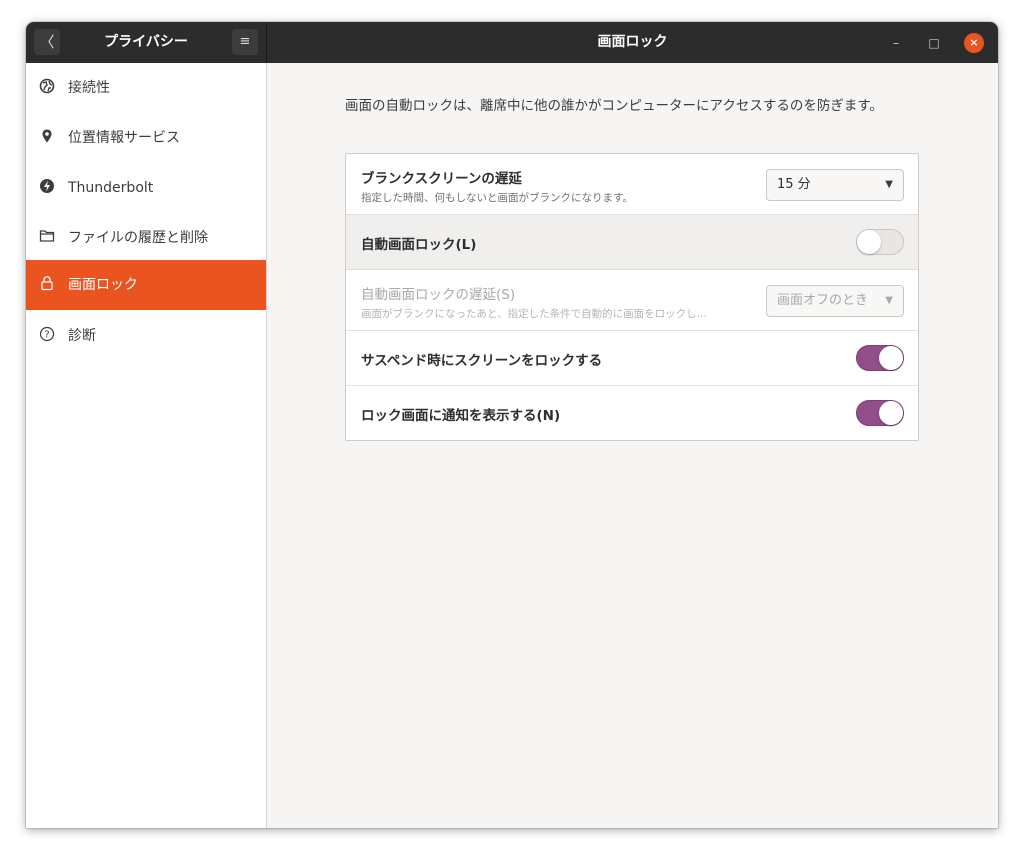  Describe the element at coordinates (632, 413) in the screenshot. I see `lock-screen-notifications-row: ロック画面に通知を表示する(N)` at that location.